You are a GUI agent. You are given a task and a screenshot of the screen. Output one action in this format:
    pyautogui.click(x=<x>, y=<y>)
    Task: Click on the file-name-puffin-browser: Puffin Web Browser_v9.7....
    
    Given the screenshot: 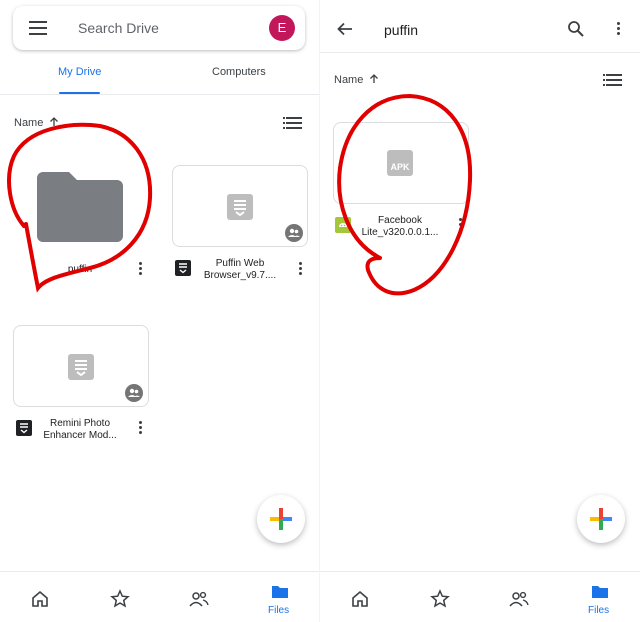 What is the action you would take?
    pyautogui.click(x=240, y=270)
    